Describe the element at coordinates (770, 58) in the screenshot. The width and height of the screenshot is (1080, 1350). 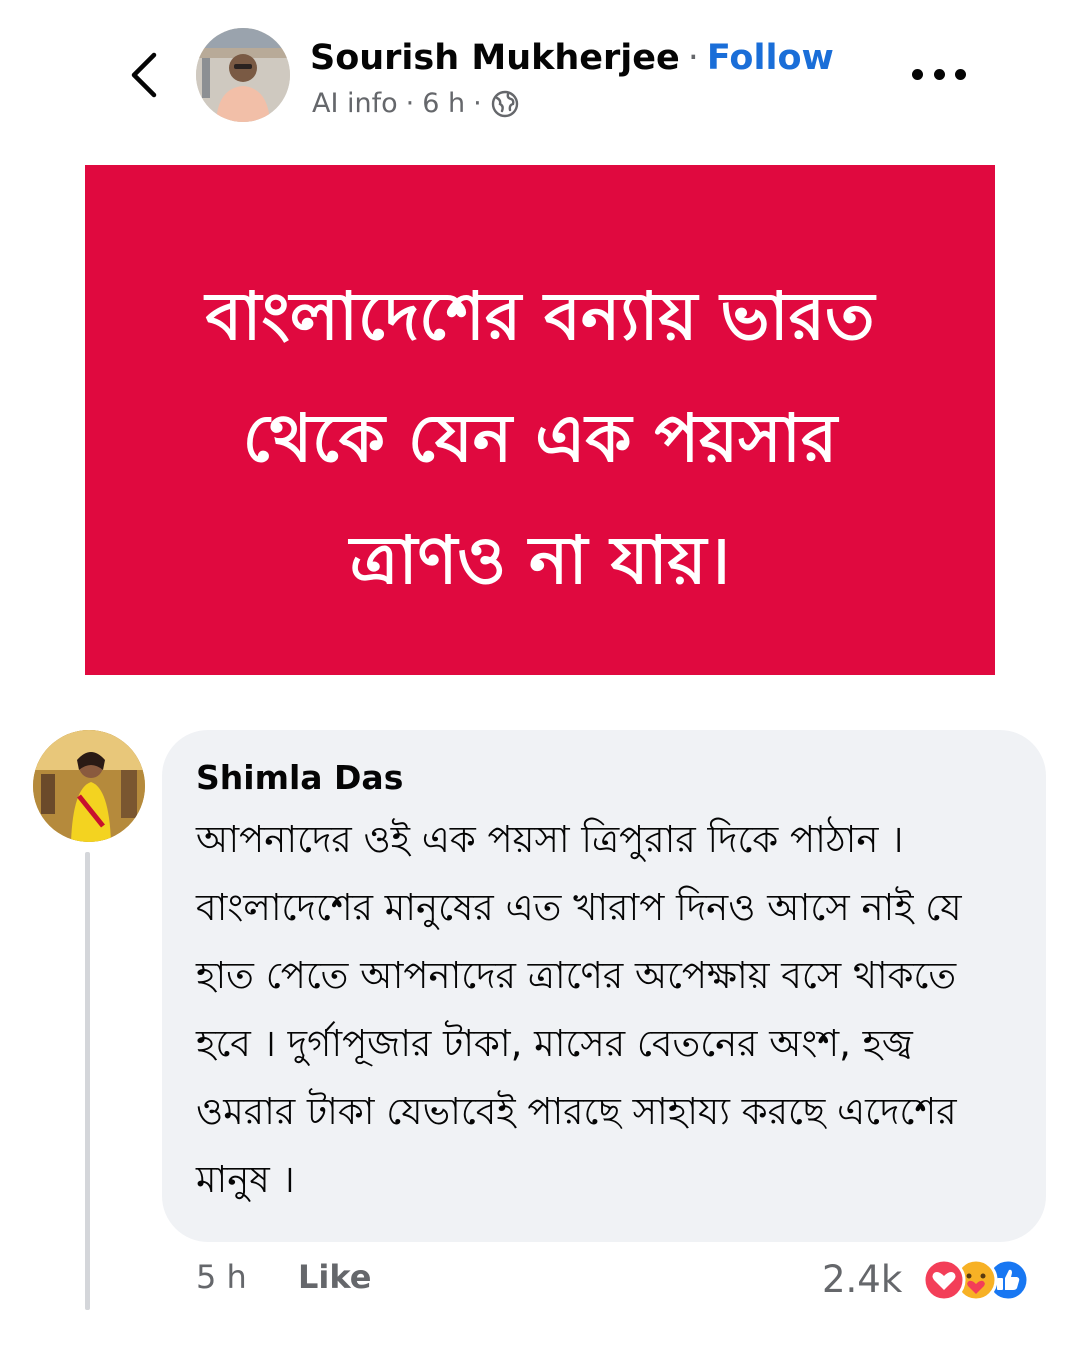
I see `follow-button: Follow` at that location.